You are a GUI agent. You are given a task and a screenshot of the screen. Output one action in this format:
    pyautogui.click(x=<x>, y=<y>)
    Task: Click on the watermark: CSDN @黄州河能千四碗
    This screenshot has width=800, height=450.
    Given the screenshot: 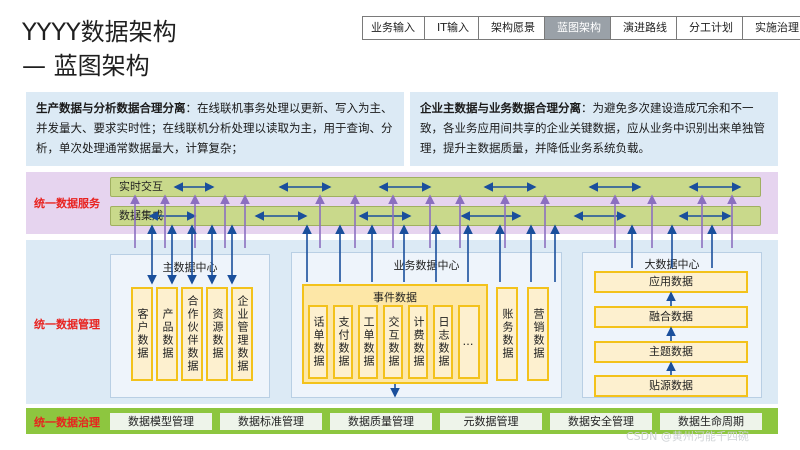 What is the action you would take?
    pyautogui.click(x=687, y=436)
    